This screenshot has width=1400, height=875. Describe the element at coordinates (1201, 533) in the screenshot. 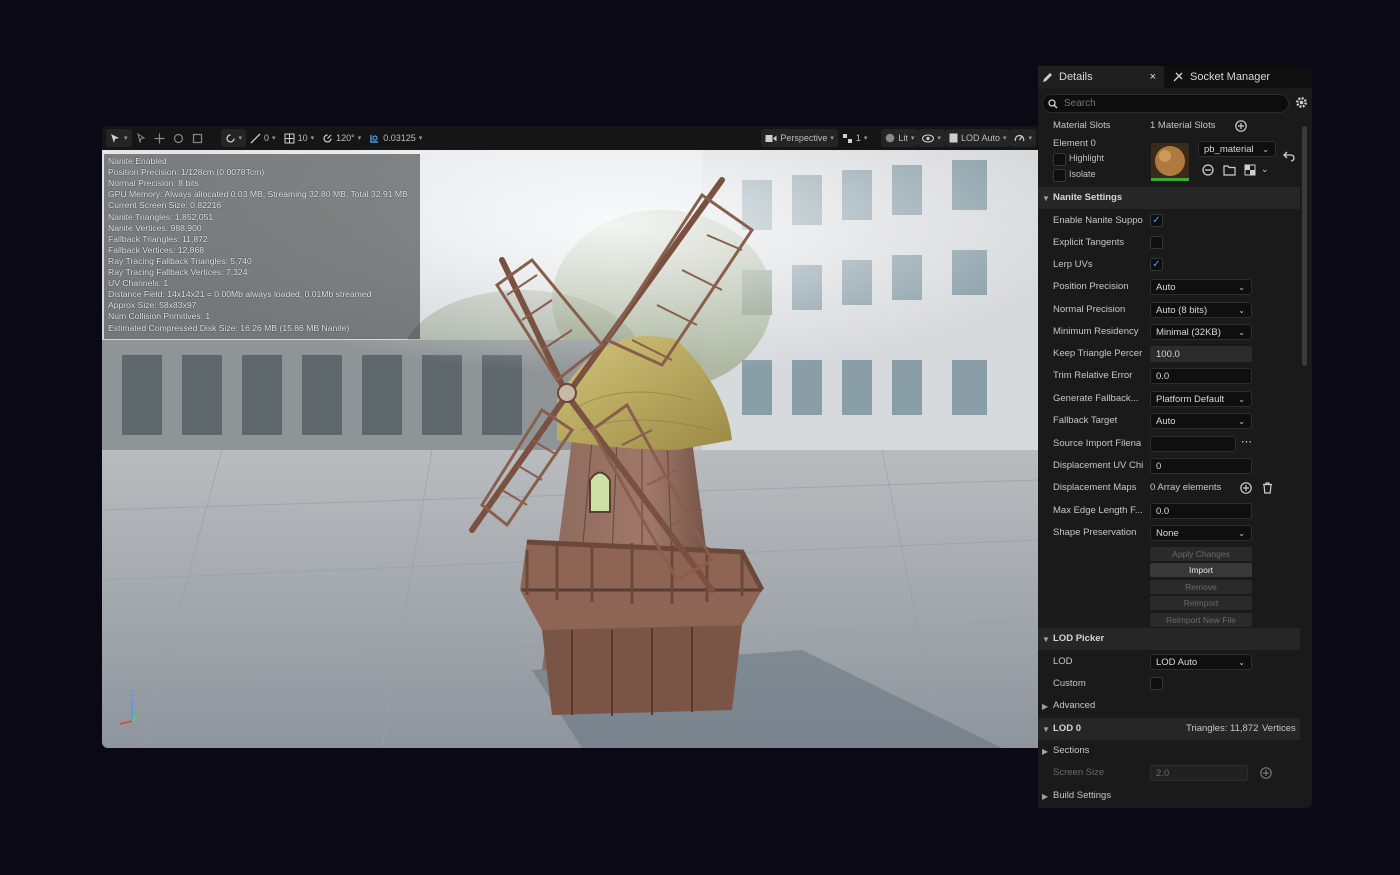

I see `shape-preservation-dropdown: None ⌄` at that location.